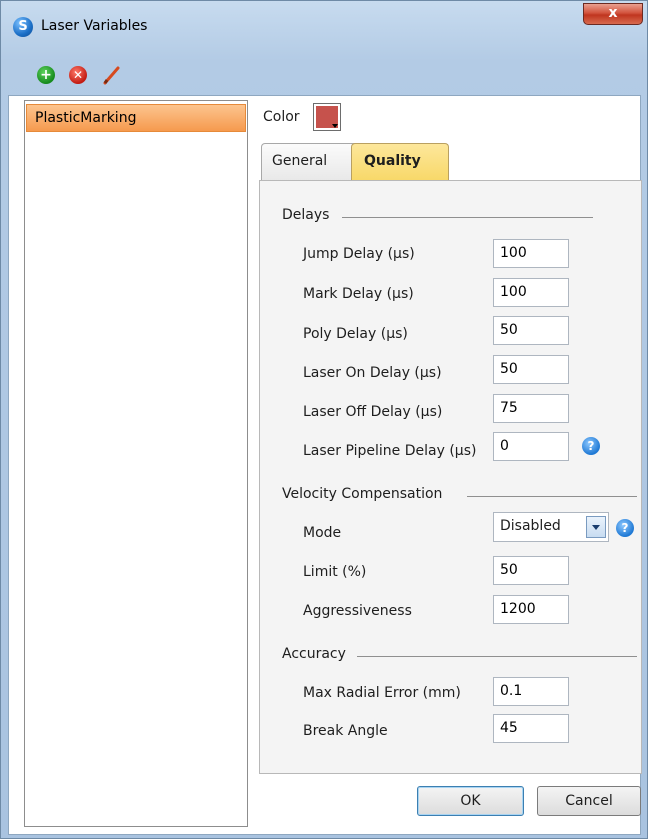 The width and height of the screenshot is (648, 839). What do you see at coordinates (78, 75) in the screenshot?
I see `delete-icon: ✕` at bounding box center [78, 75].